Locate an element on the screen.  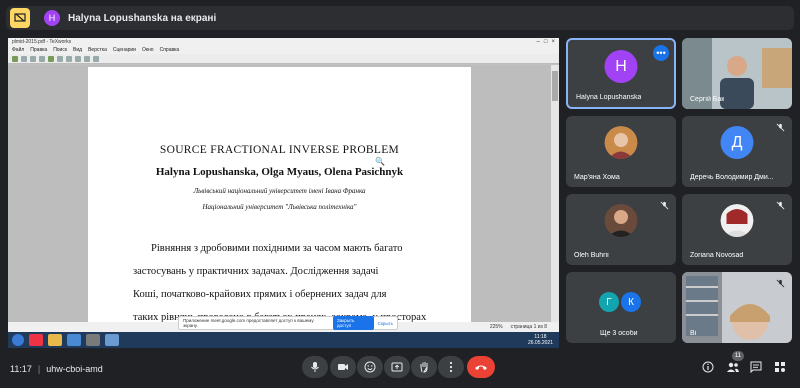
camera-button is located at coordinates (343, 367).